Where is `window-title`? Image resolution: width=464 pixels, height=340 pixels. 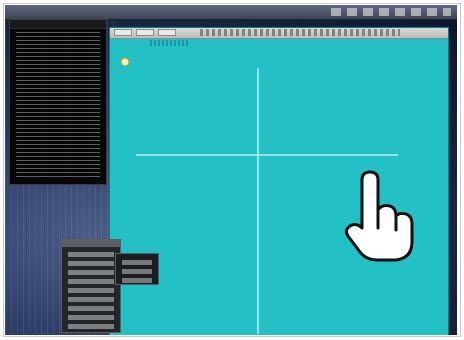
window-title is located at coordinates (300, 32).